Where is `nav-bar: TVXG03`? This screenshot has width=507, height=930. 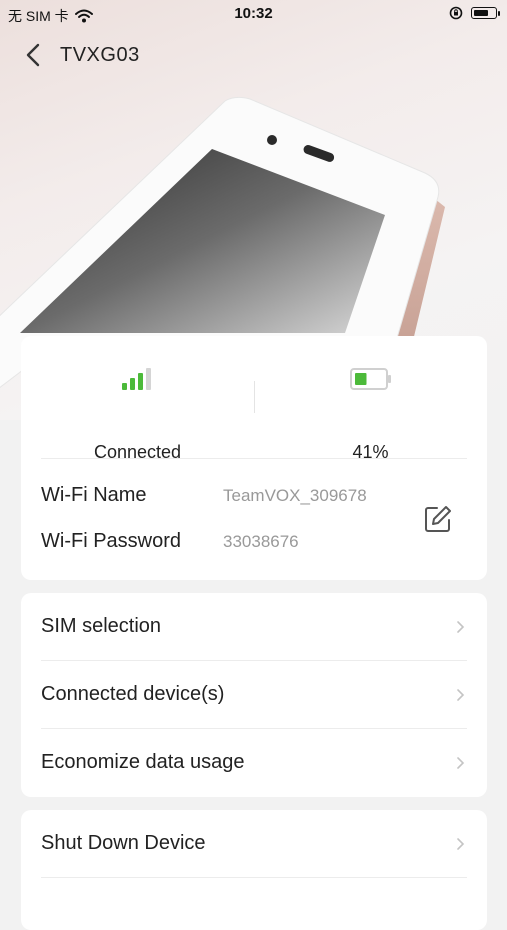 nav-bar: TVXG03 is located at coordinates (253, 56).